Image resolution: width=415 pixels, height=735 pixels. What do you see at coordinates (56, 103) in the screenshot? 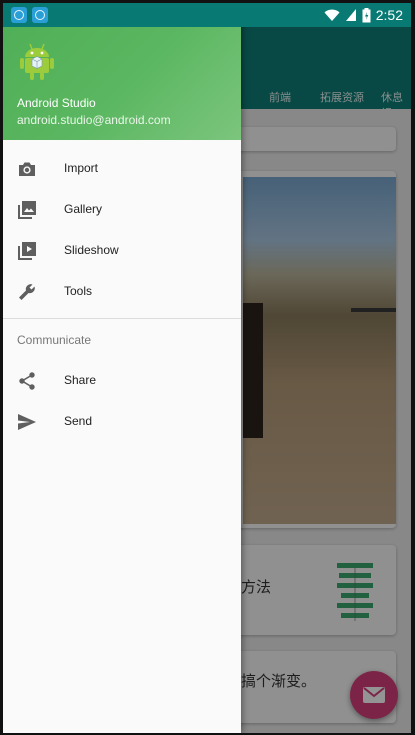
I see `account-name: Android Studio` at bounding box center [56, 103].